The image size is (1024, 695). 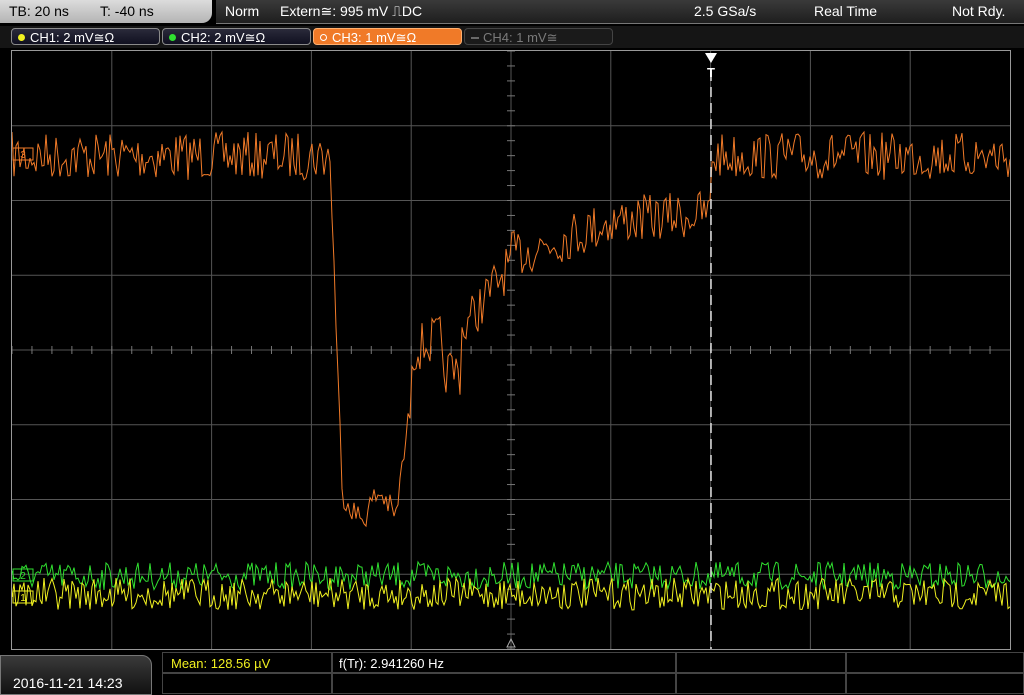 What do you see at coordinates (374, 37) in the screenshot?
I see `tab-ch3-label: CH3: 1 mV≅Ω` at bounding box center [374, 37].